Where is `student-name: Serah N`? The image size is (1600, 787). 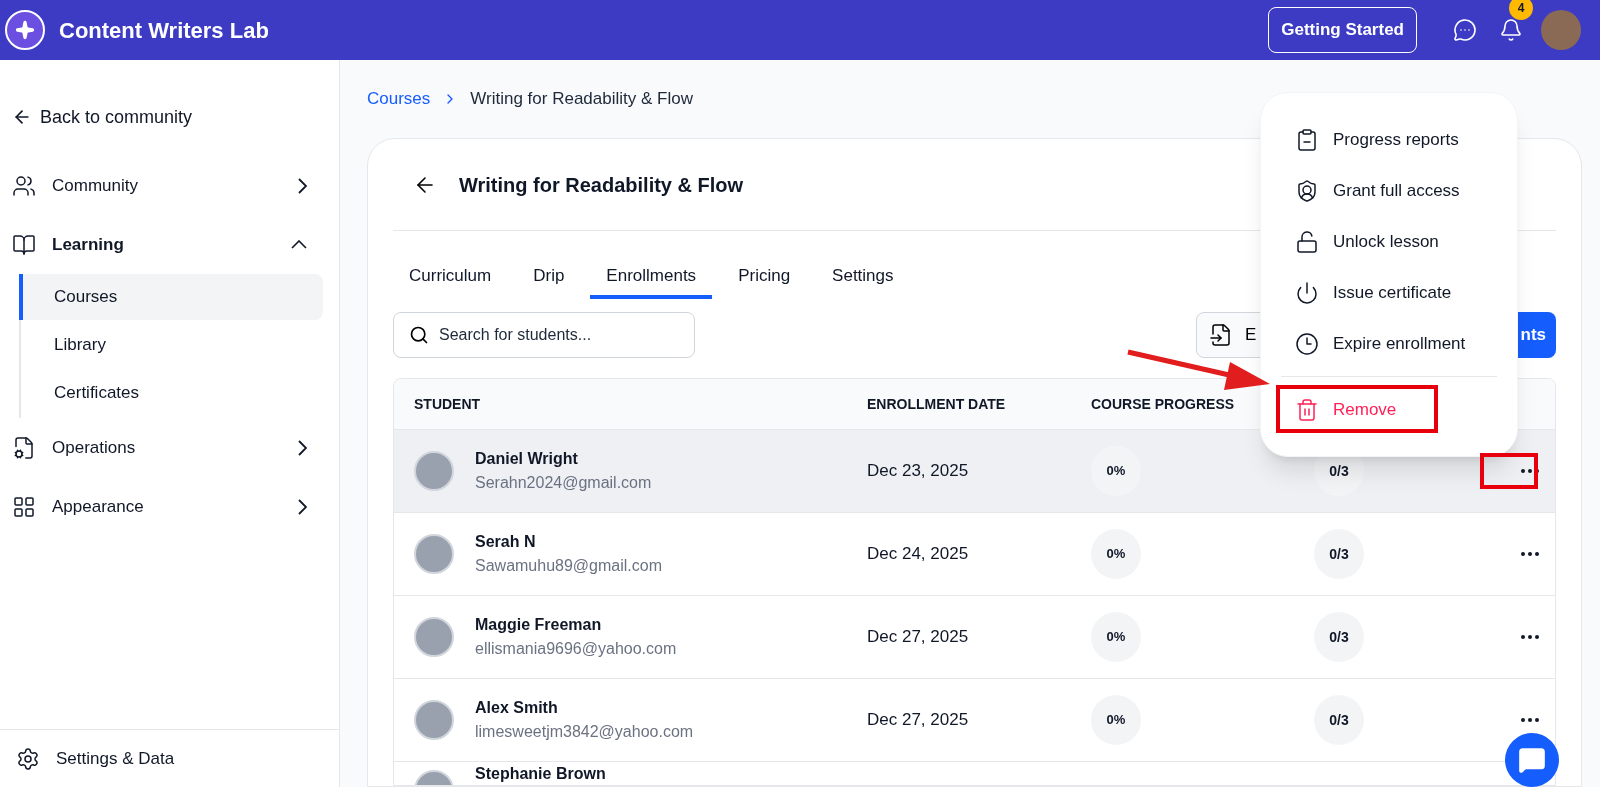
student-name: Serah N is located at coordinates (506, 542).